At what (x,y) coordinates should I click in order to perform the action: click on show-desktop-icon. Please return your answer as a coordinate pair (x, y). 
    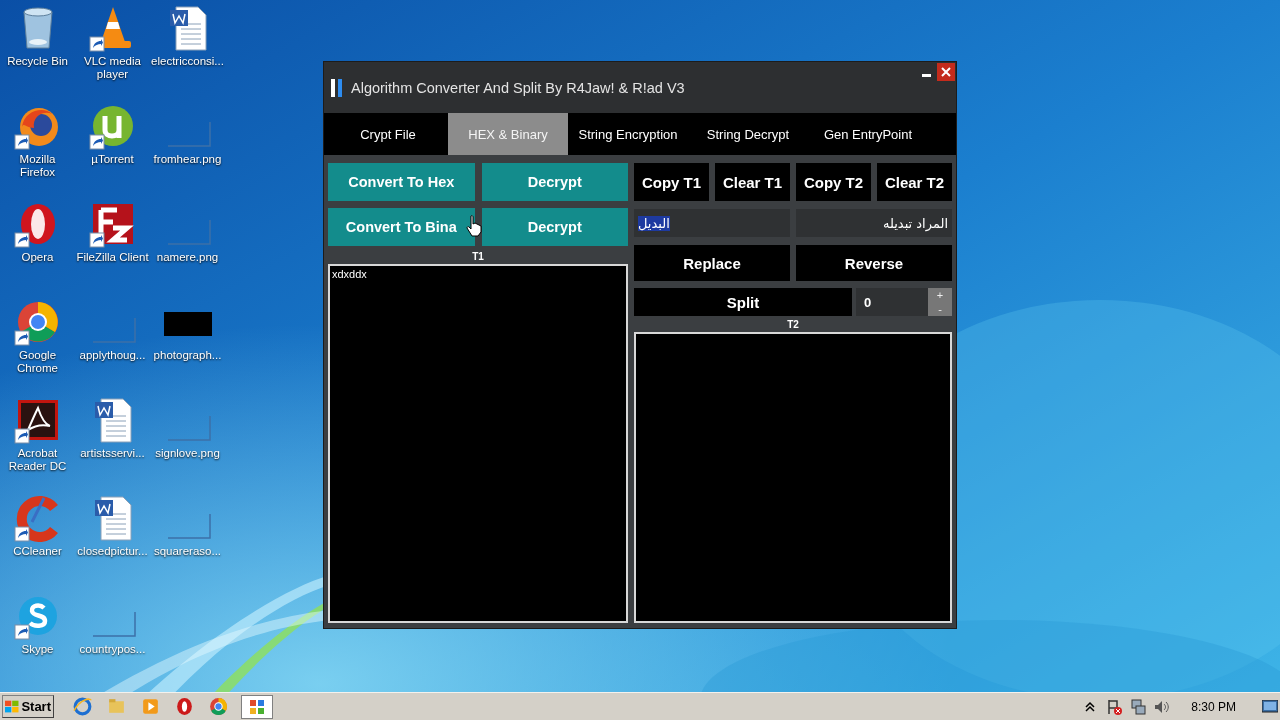
    Looking at the image, I should click on (1270, 706).